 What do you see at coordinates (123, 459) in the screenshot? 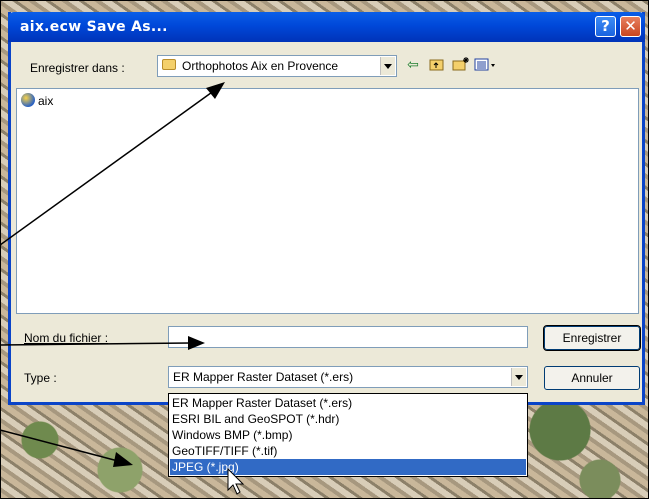
I see `arrowhead-type-icon` at bounding box center [123, 459].